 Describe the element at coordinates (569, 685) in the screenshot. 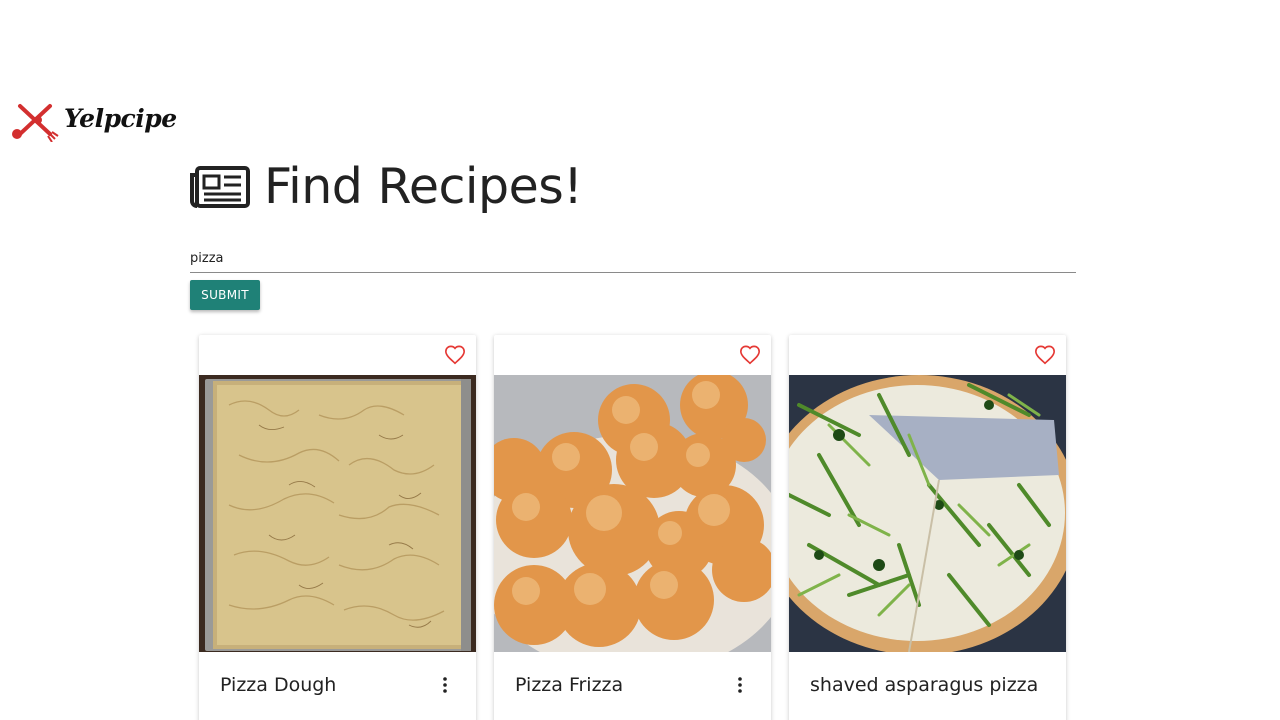

I see `recipe-title: Pizza Frizza` at that location.